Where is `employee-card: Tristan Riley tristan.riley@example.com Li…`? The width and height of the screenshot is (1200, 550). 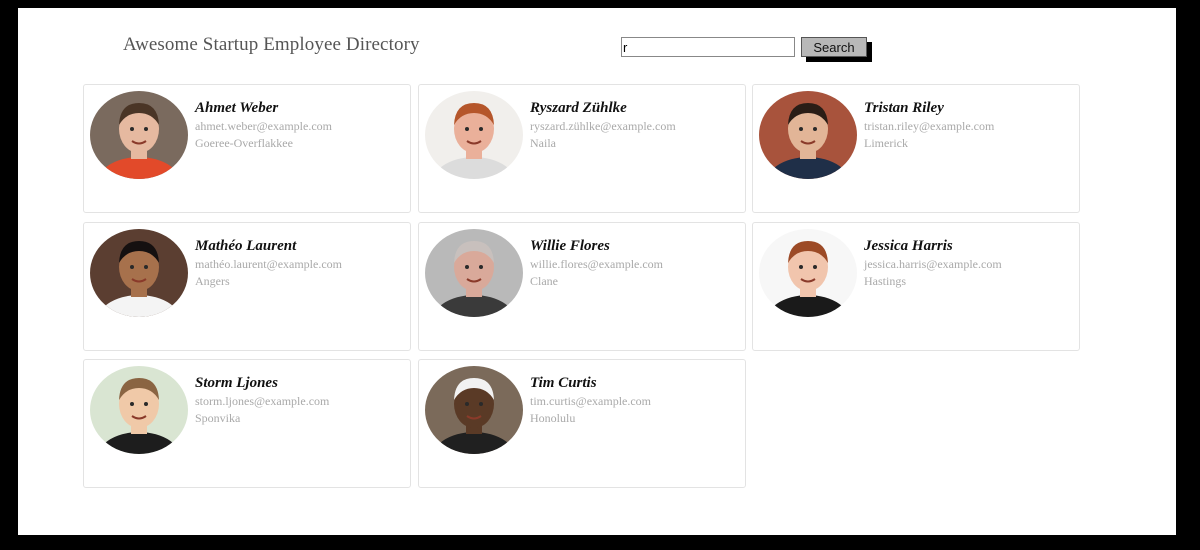
employee-card: Tristan Riley tristan.riley@example.com Li… is located at coordinates (916, 148).